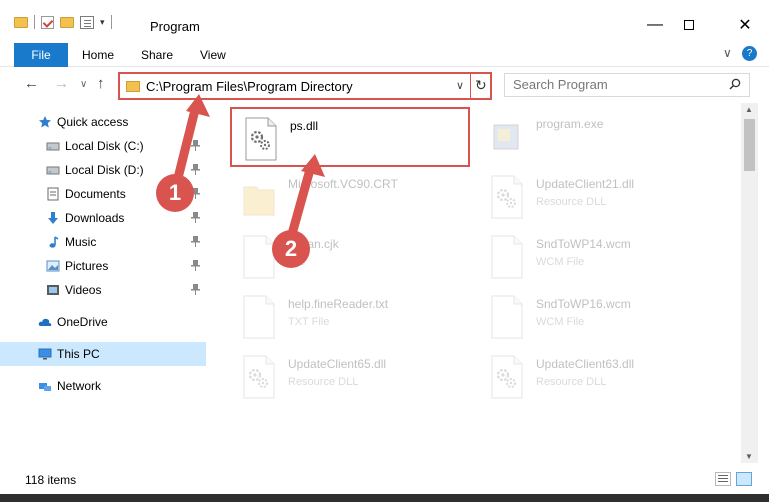 This screenshot has width=769, height=502. I want to click on sidebar-item-label: Documents, so click(95, 194).